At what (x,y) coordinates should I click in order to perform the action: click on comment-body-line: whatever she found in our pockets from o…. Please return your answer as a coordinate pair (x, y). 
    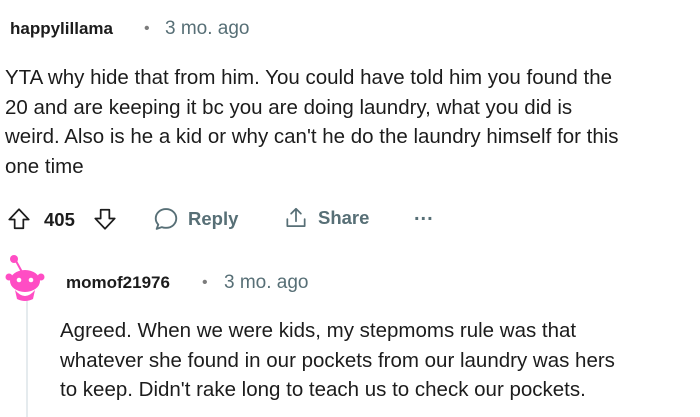
    Looking at the image, I should click on (337, 360).